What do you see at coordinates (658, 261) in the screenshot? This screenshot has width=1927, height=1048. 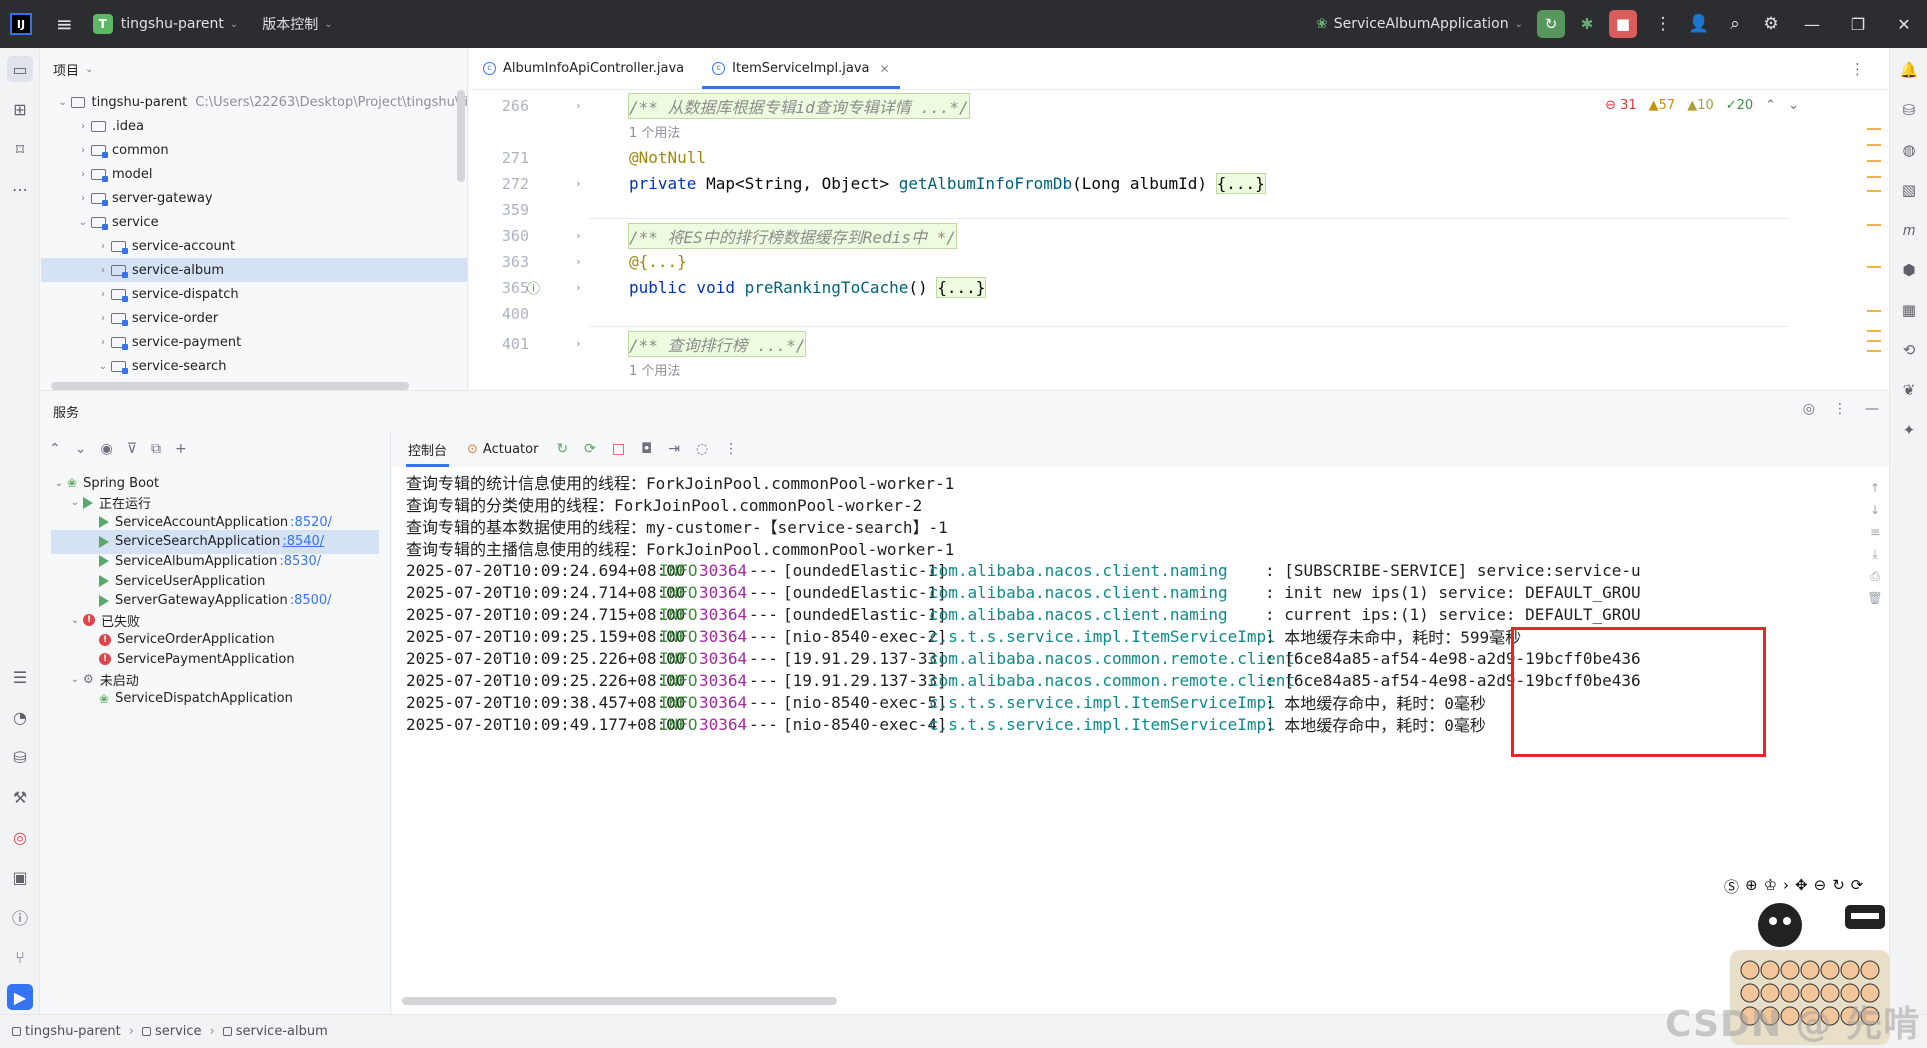 I see `folded-annotation: @{...}` at bounding box center [658, 261].